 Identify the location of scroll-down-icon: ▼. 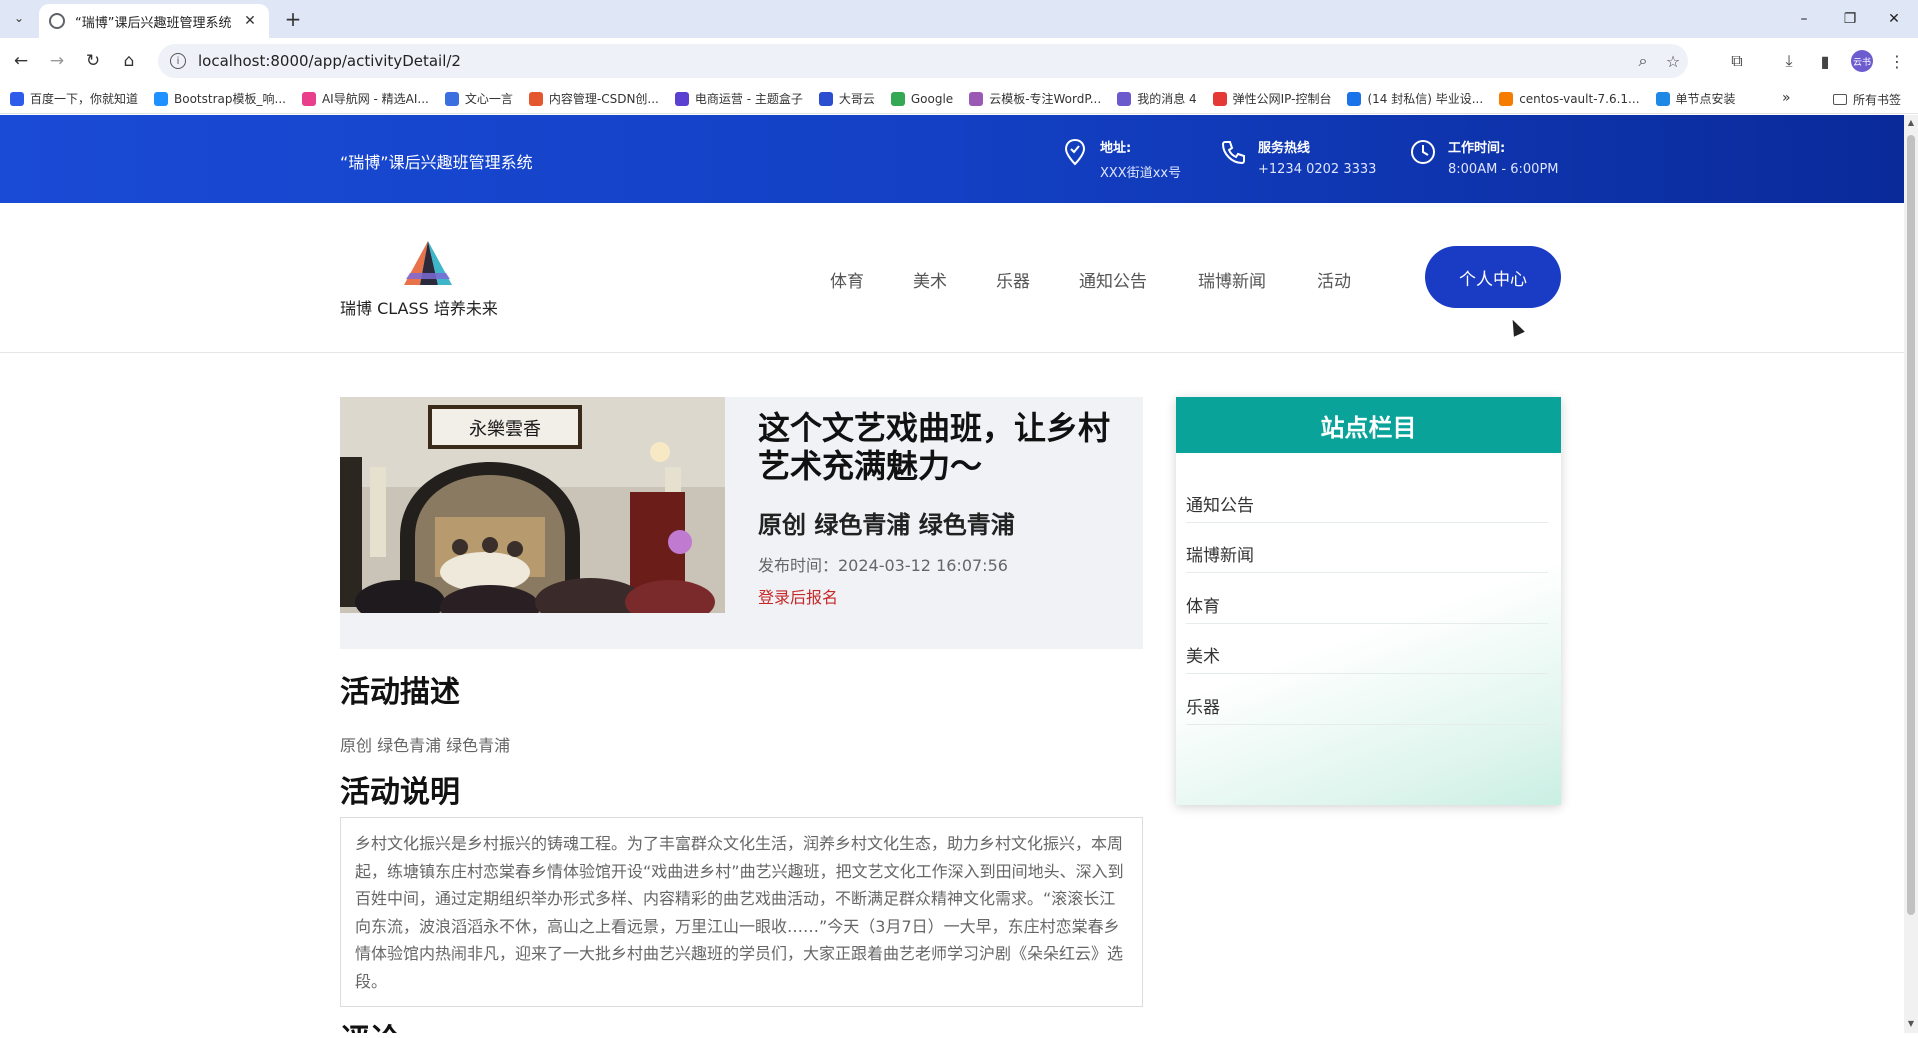
(1911, 1023).